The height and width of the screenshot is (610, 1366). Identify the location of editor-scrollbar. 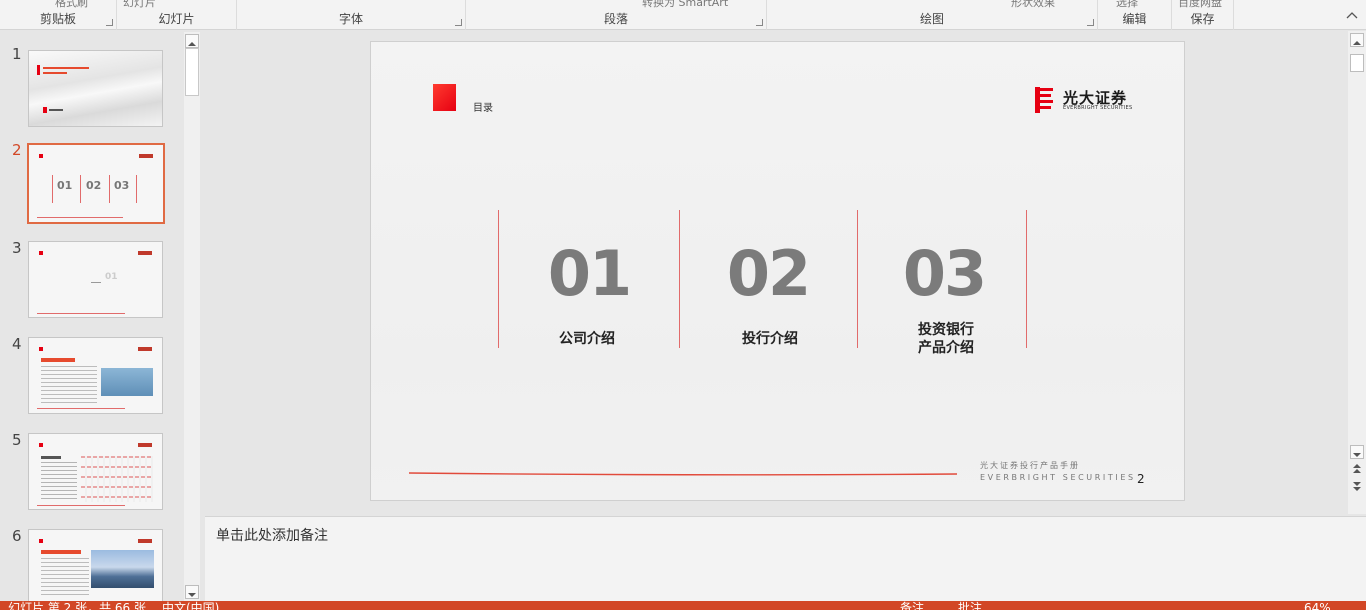
(1357, 272).